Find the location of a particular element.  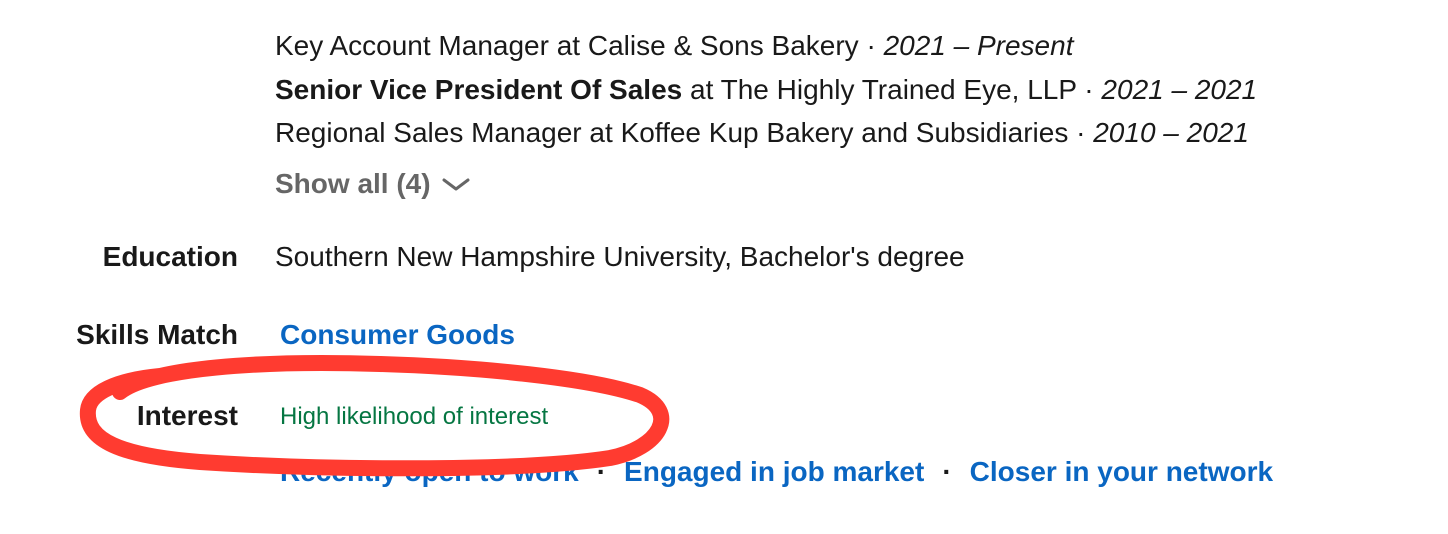

experience-dates: 2021 – 2021 is located at coordinates (1179, 89).